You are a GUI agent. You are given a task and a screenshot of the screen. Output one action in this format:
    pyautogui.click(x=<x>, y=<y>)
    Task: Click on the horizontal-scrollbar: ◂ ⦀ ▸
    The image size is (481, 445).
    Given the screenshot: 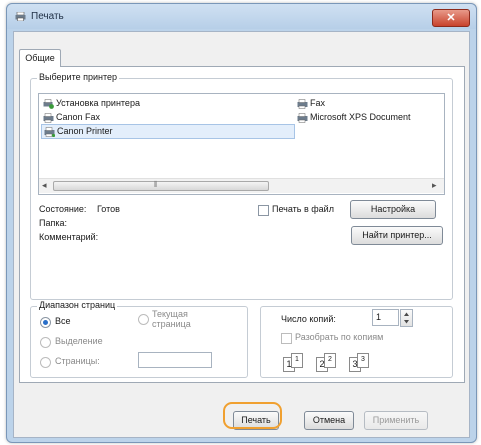 What is the action you would take?
    pyautogui.click(x=241, y=185)
    